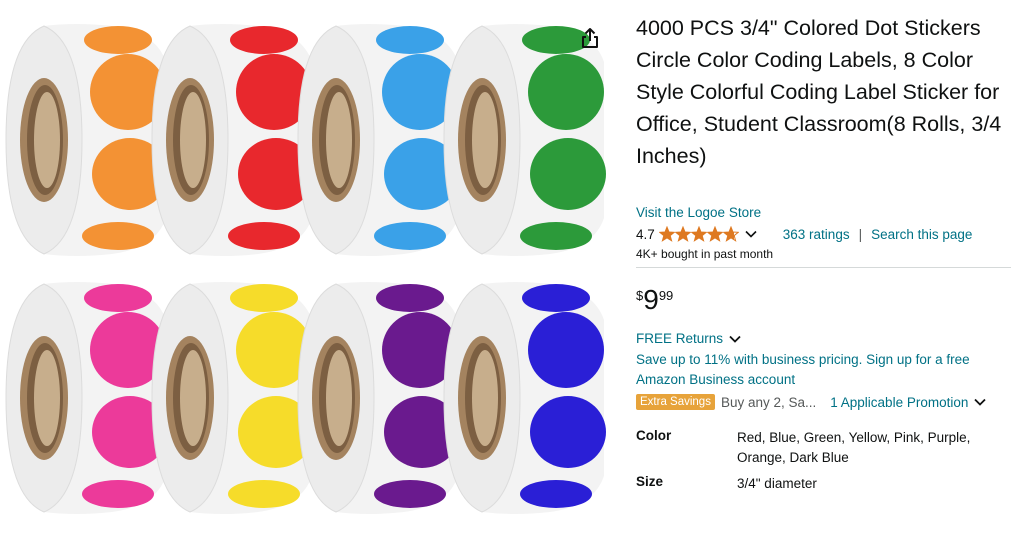 The width and height of the screenshot is (1016, 537). What do you see at coordinates (590, 38) in the screenshot?
I see `share-icon` at bounding box center [590, 38].